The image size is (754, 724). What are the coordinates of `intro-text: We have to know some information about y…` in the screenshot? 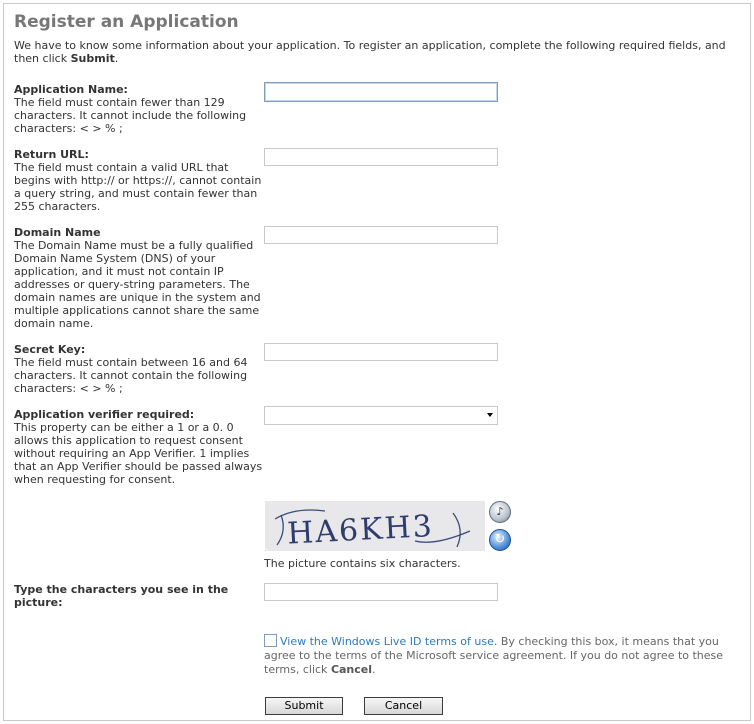 It's located at (370, 52).